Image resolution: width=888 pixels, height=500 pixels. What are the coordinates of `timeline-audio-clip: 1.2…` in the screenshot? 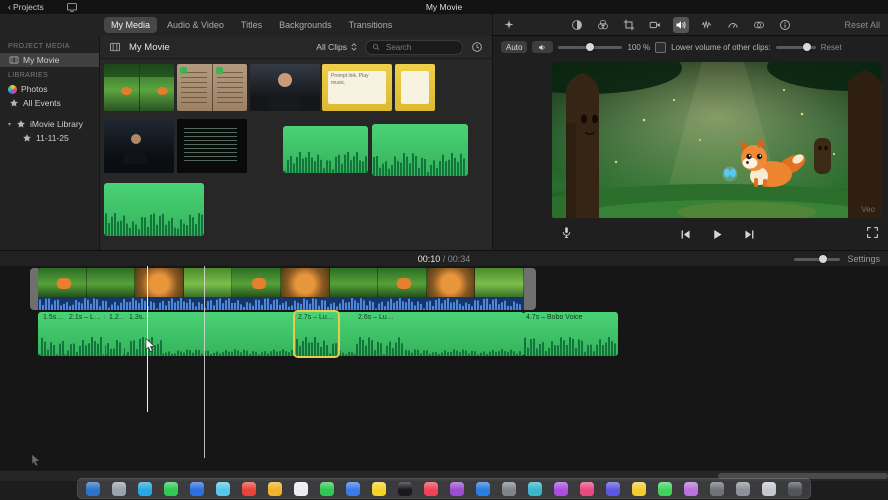 It's located at (115, 334).